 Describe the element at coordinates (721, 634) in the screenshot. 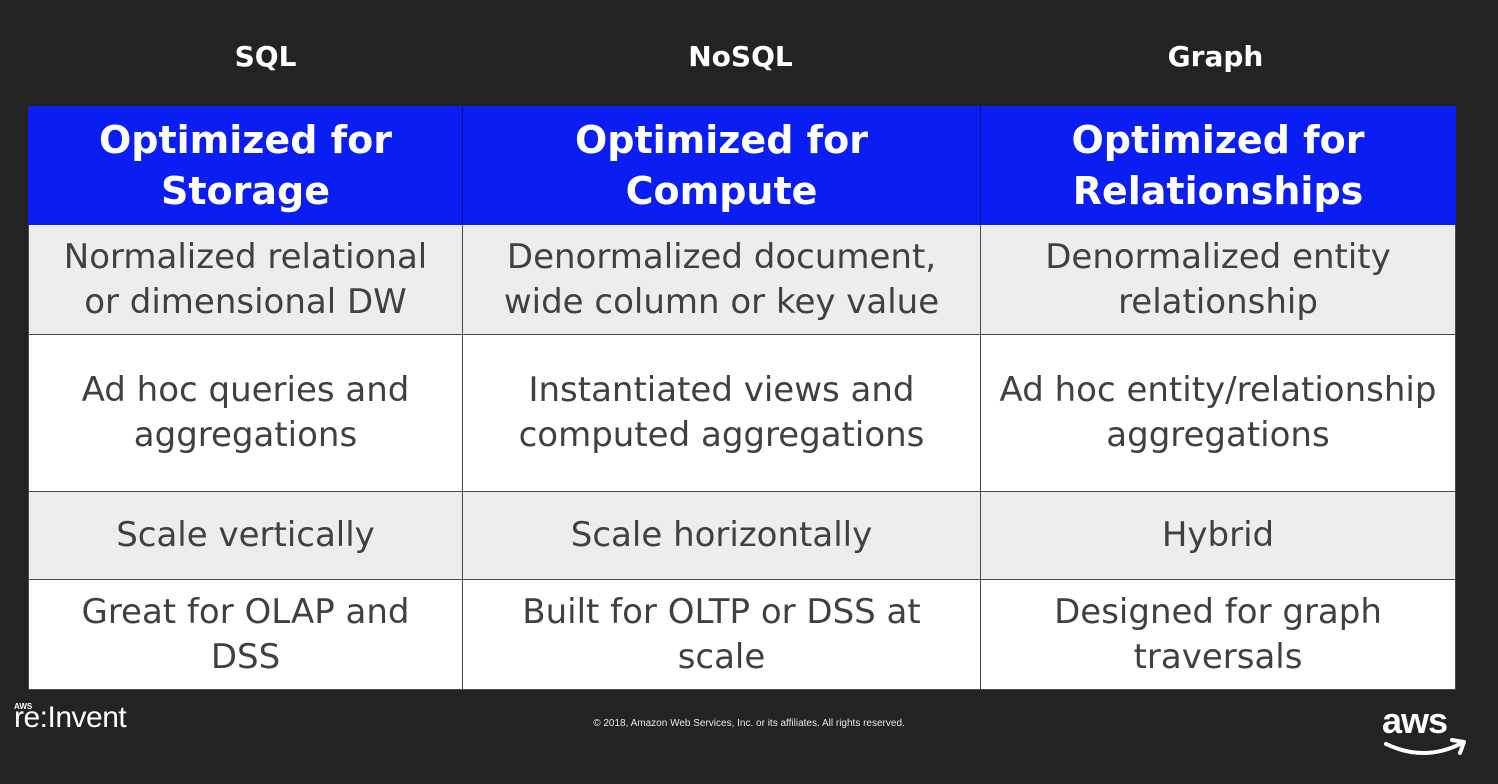

I see `table-cell: Built for OLTP or DSS at scale` at that location.